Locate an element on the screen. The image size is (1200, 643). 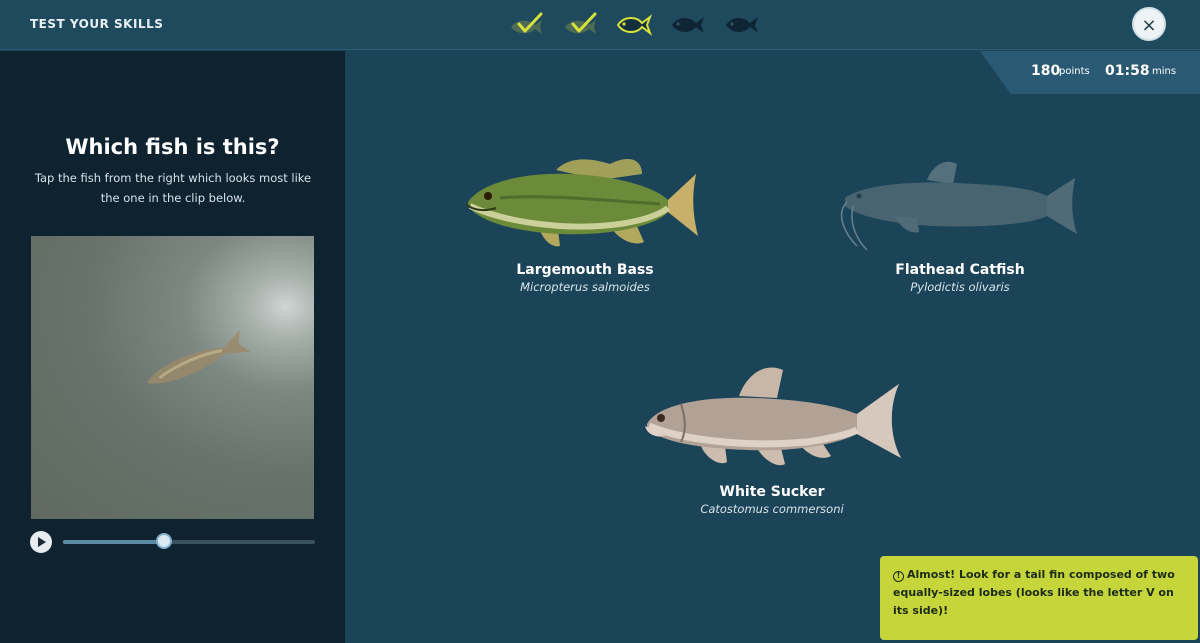
play-button is located at coordinates (41, 542).